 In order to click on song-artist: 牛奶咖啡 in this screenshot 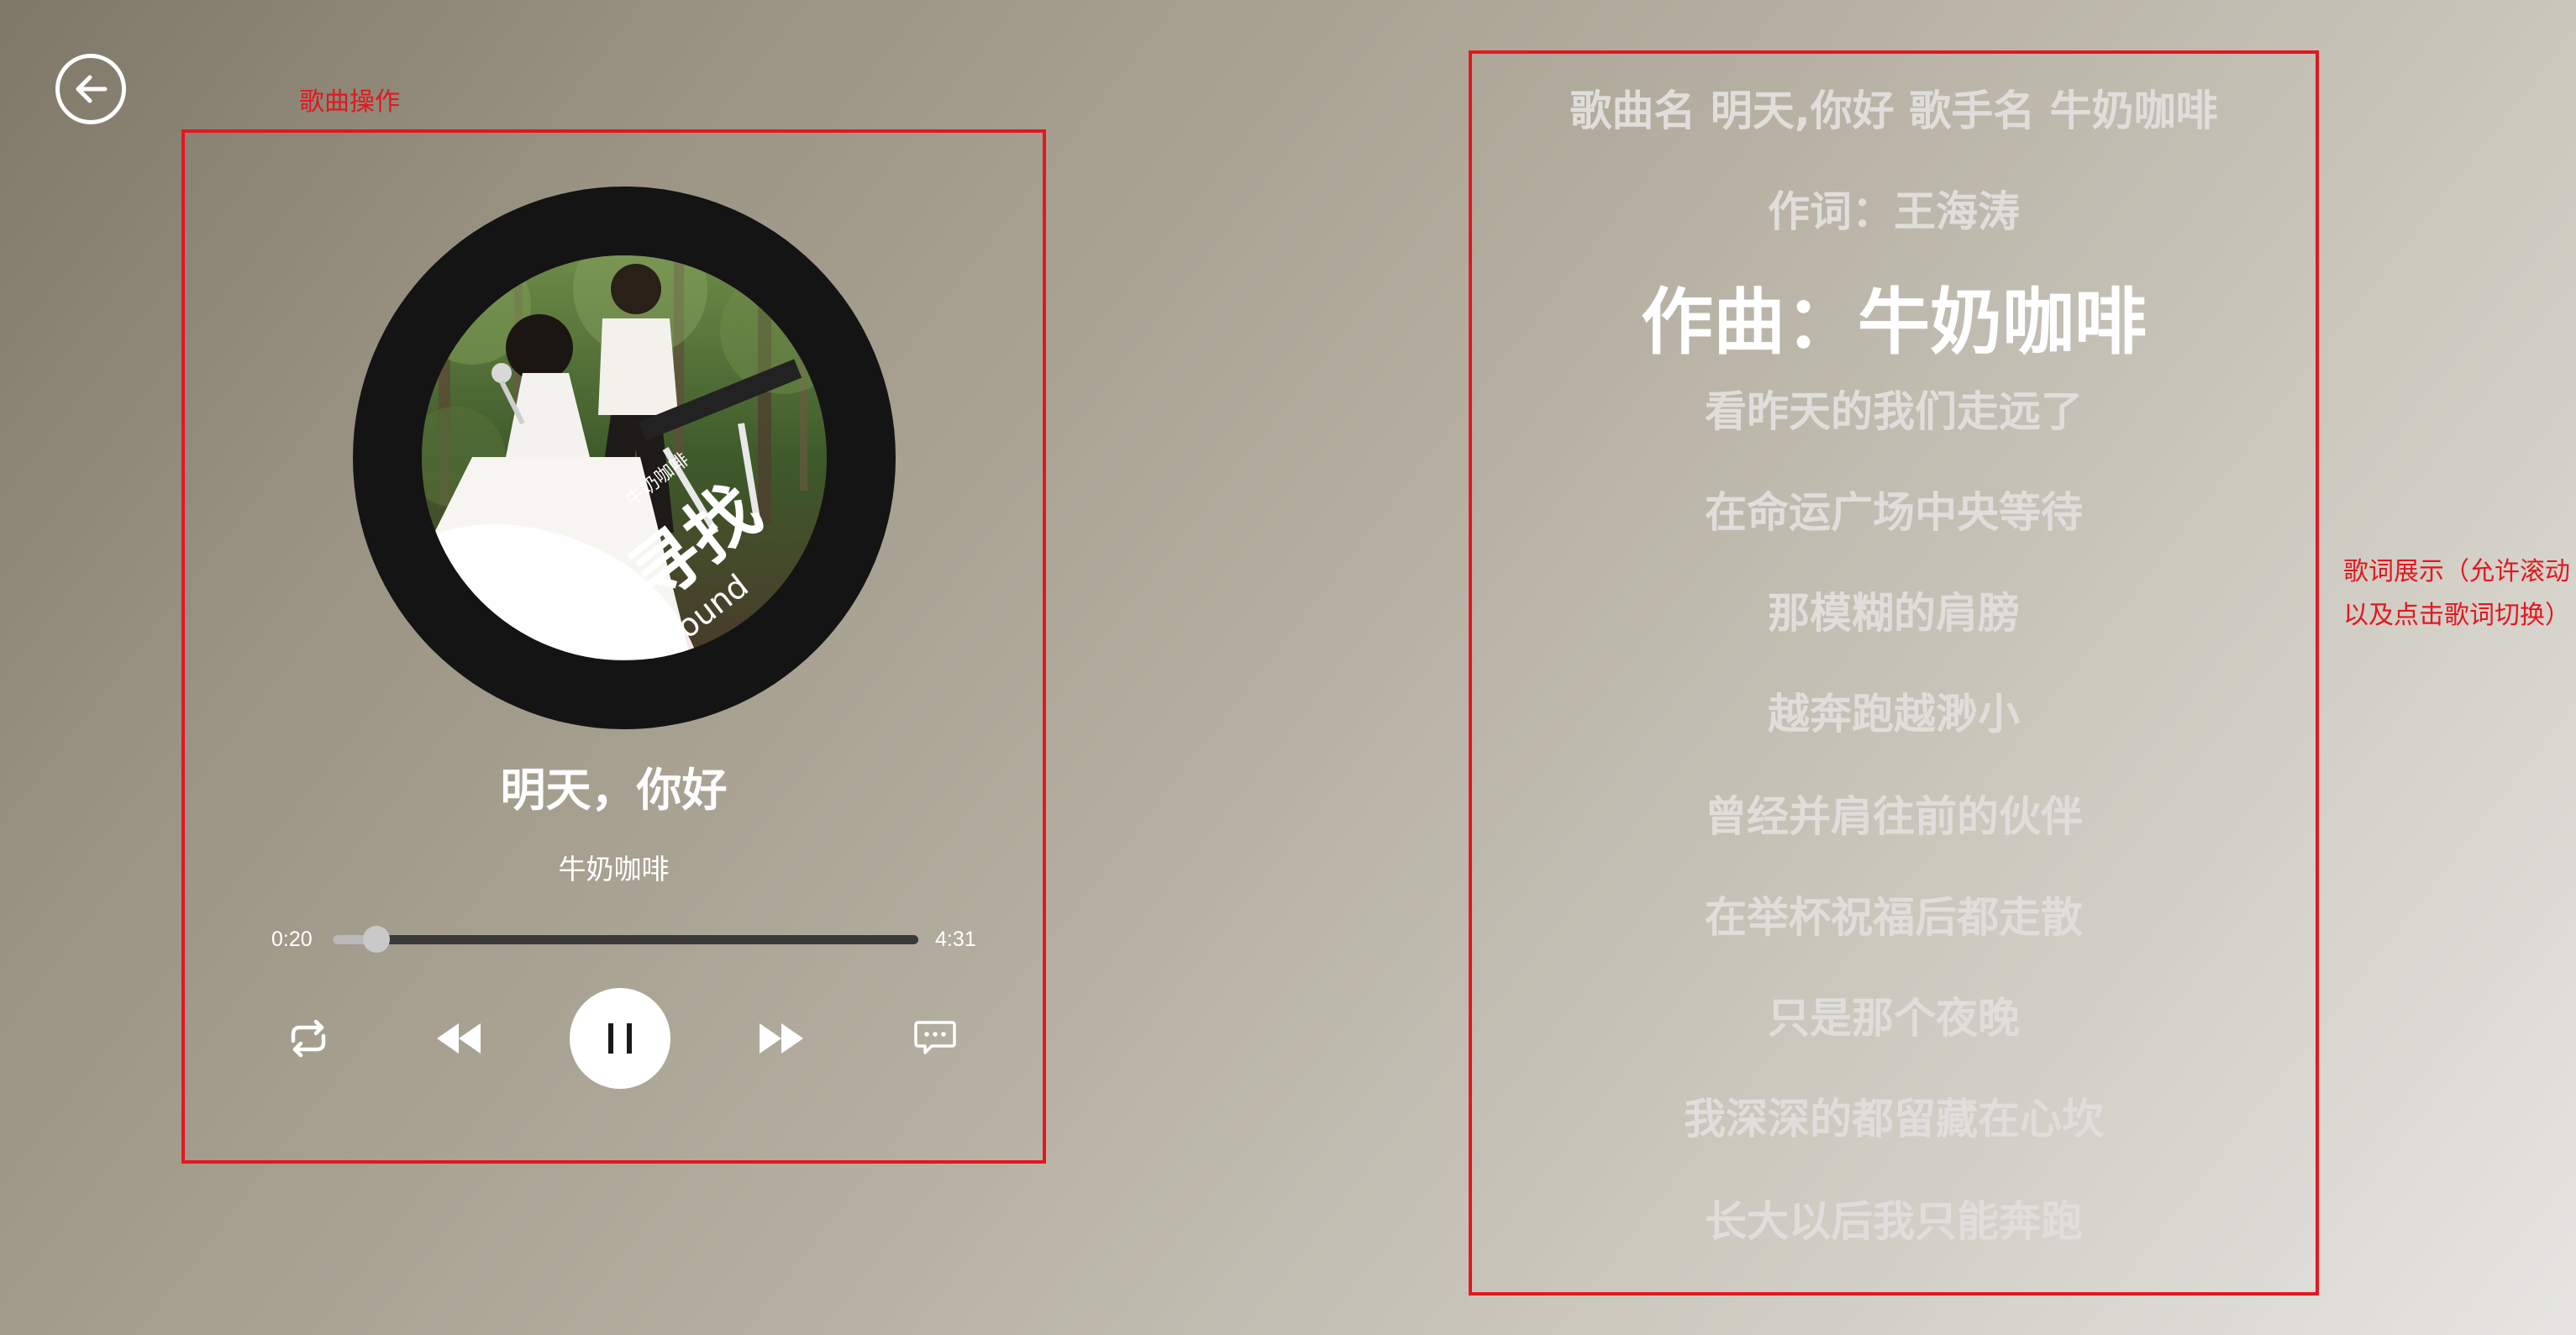, I will do `click(614, 869)`.